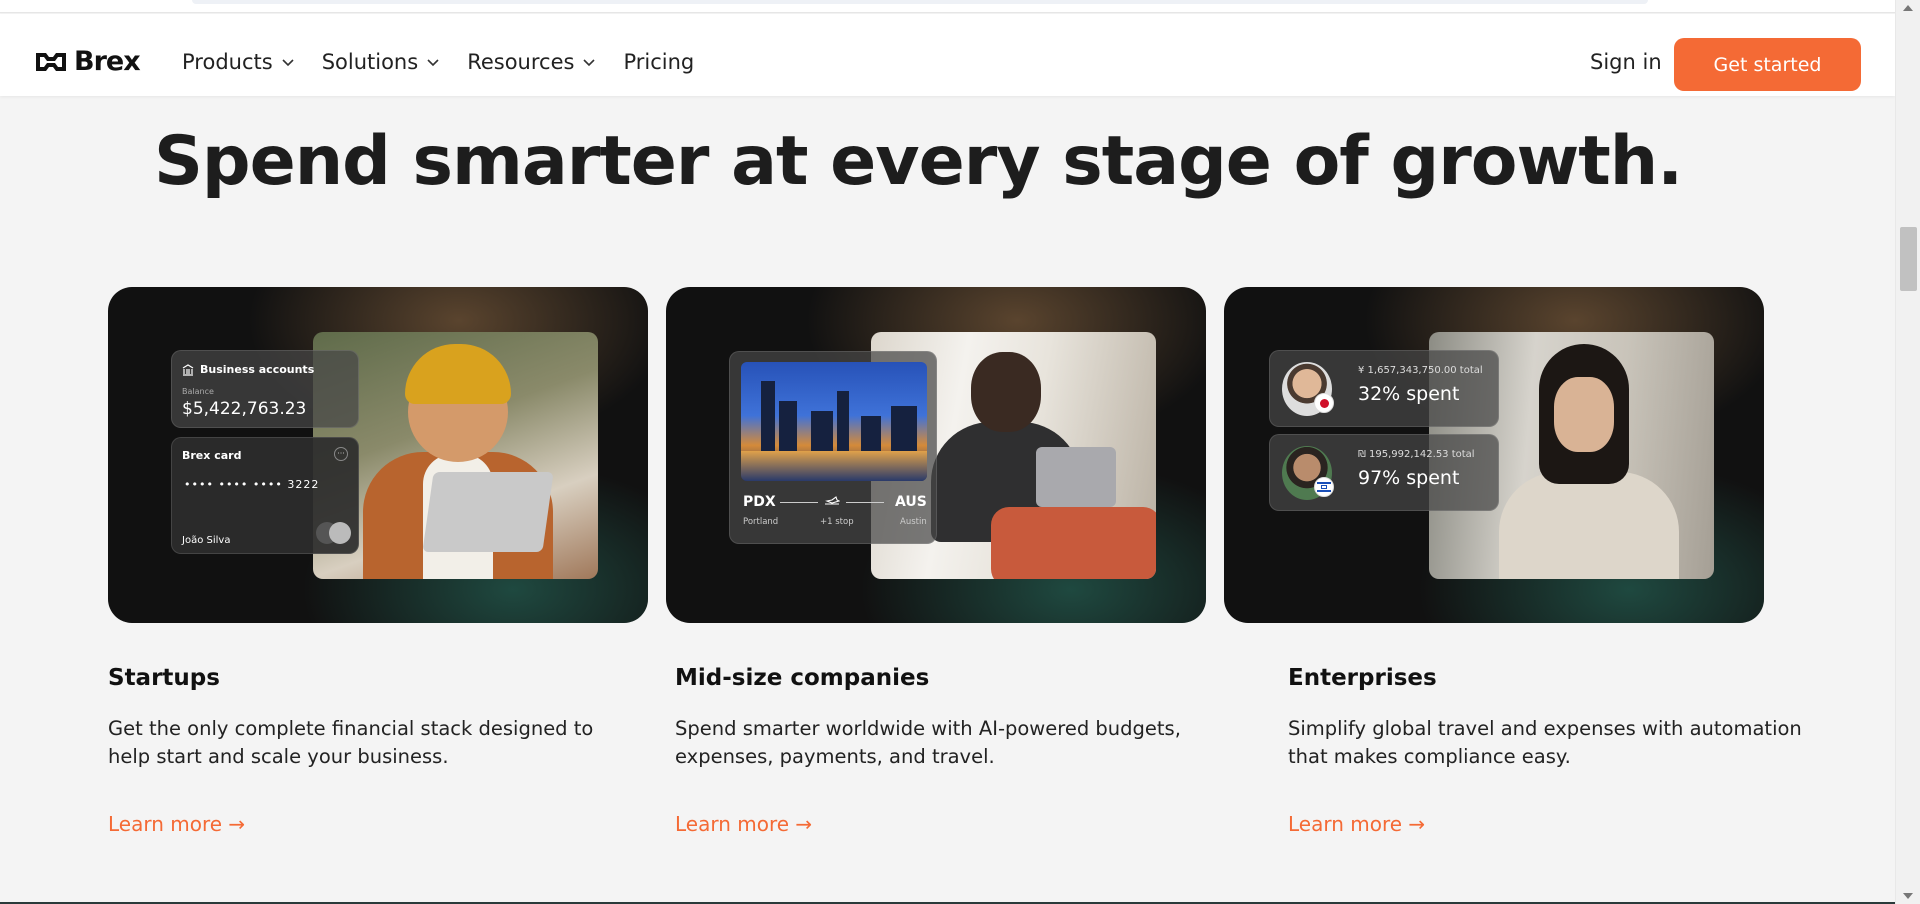 This screenshot has height=904, width=1920. I want to click on nav-item-label: Pricing, so click(659, 62).